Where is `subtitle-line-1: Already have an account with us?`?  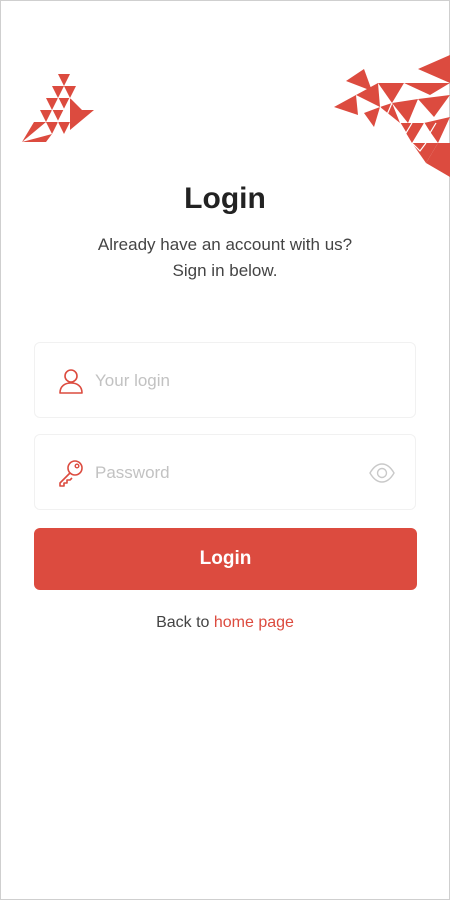
subtitle-line-1: Already have an account with us? is located at coordinates (225, 244).